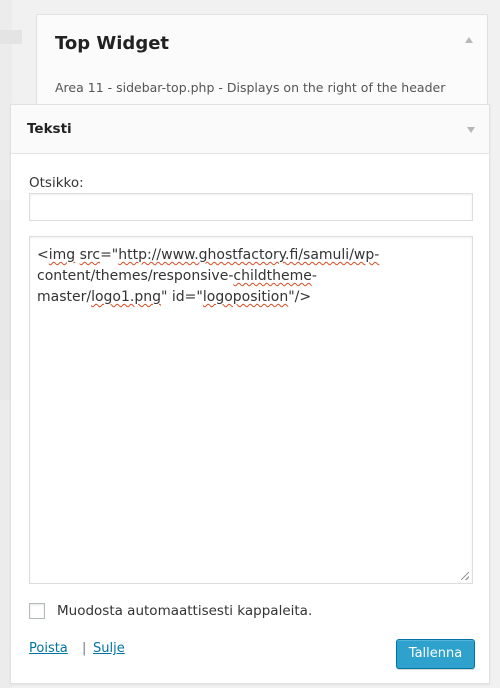  What do you see at coordinates (126, 297) in the screenshot?
I see `content-text-misspelled: logo1.png` at bounding box center [126, 297].